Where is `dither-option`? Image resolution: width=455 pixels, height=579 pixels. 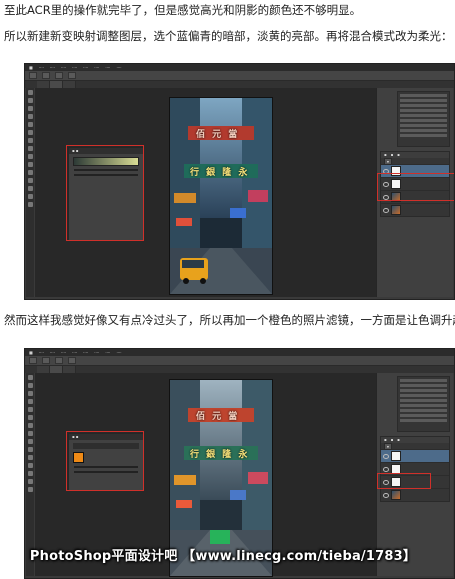
dither-option is located at coordinates (106, 170).